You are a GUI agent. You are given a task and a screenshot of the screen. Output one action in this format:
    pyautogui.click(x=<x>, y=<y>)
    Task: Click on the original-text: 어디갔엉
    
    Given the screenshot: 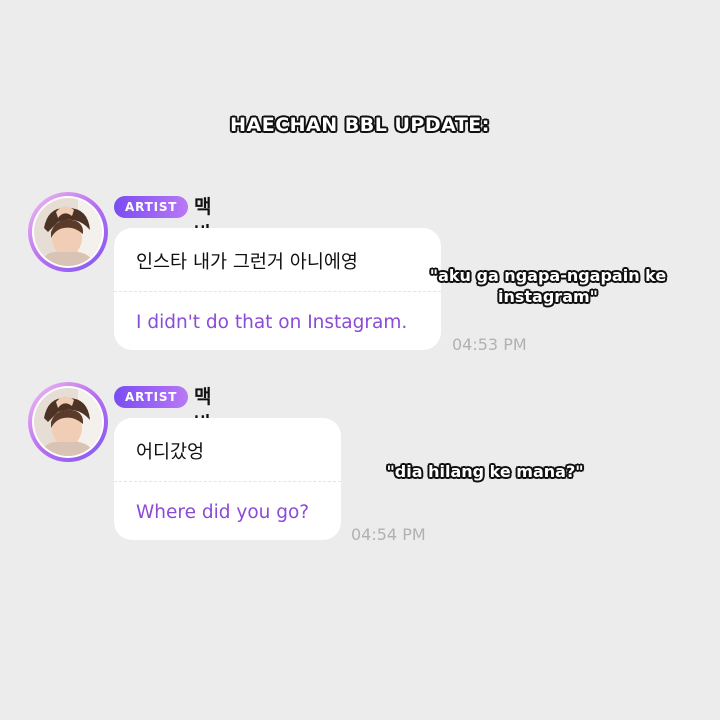 What is the action you would take?
    pyautogui.click(x=170, y=452)
    